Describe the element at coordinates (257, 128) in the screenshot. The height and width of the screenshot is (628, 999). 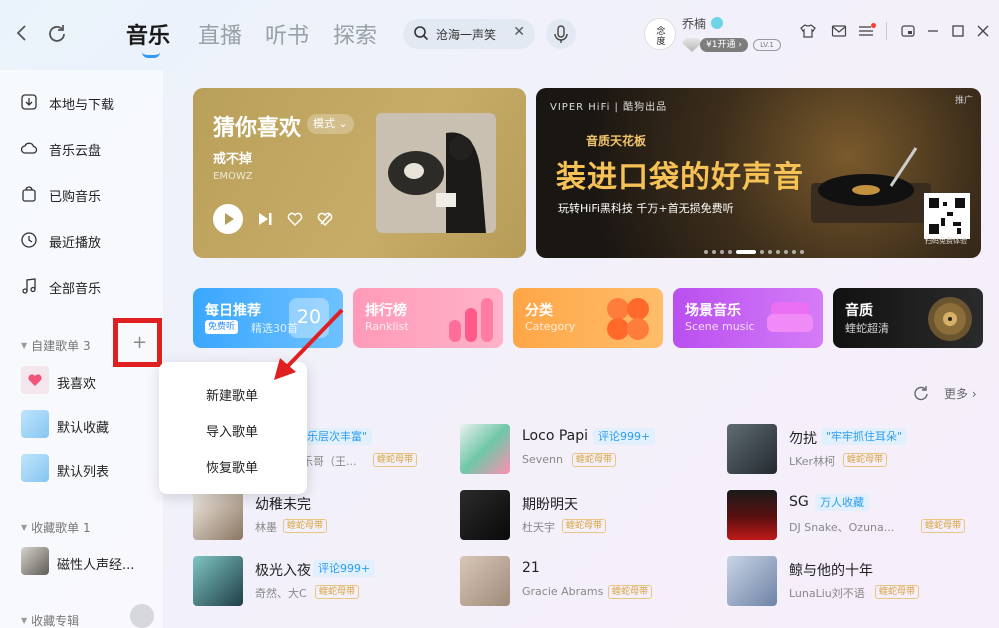
I see `guess-title: 猜你喜欢` at that location.